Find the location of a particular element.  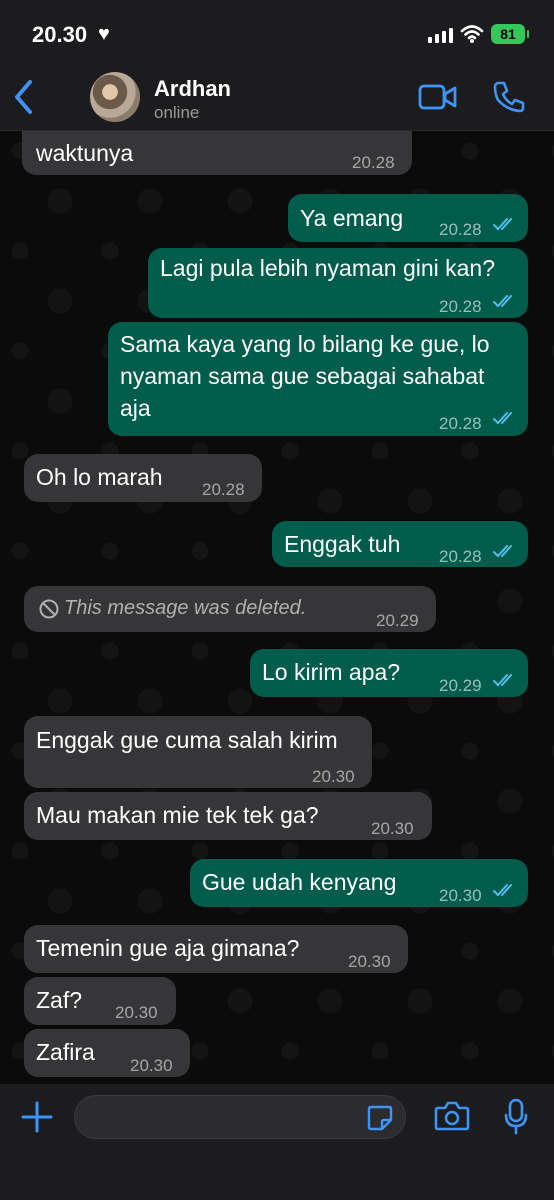

message-text-line: Sama kaya yang lo bilang ke gue, lo is located at coordinates (305, 344).